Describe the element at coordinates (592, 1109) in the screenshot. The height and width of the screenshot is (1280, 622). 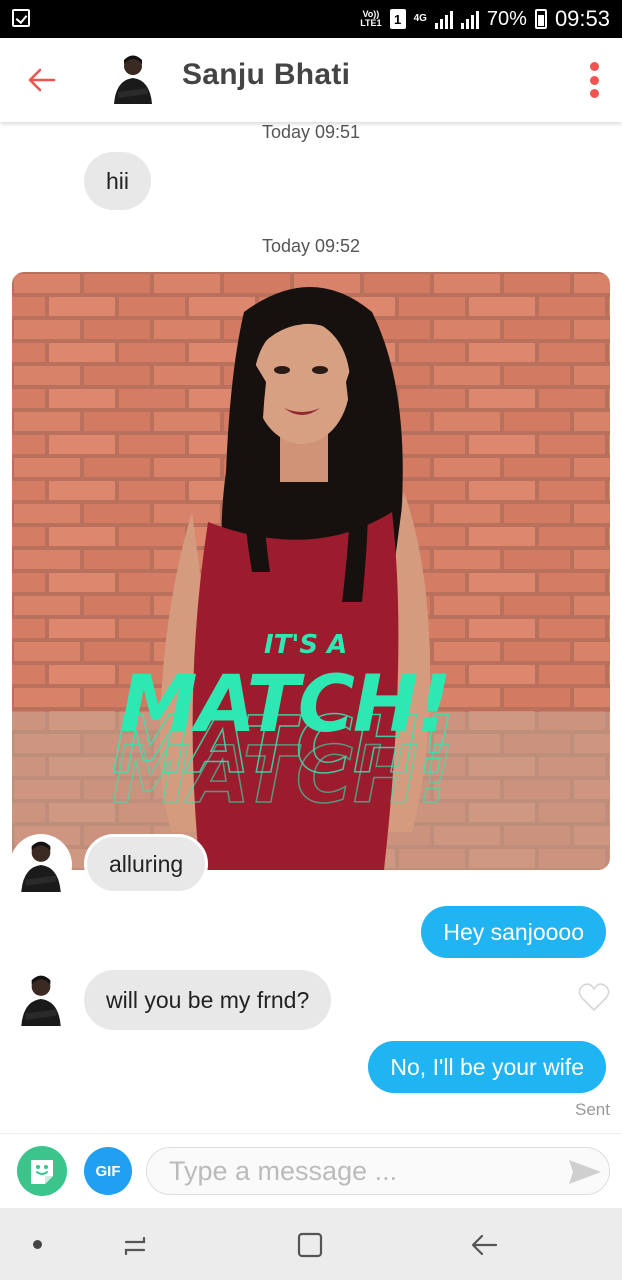
I see `sent-status: Sent` at that location.